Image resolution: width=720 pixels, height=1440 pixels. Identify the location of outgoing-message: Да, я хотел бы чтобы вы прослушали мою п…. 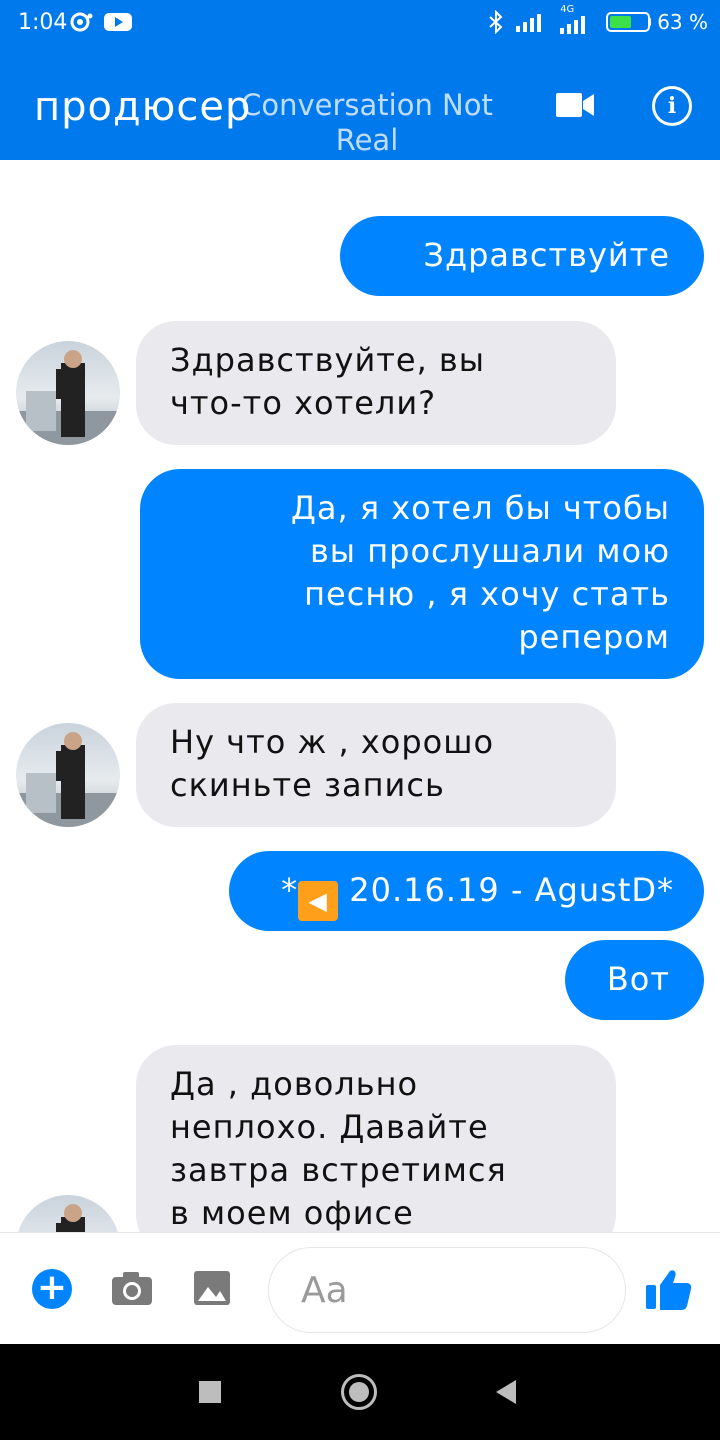
(422, 574).